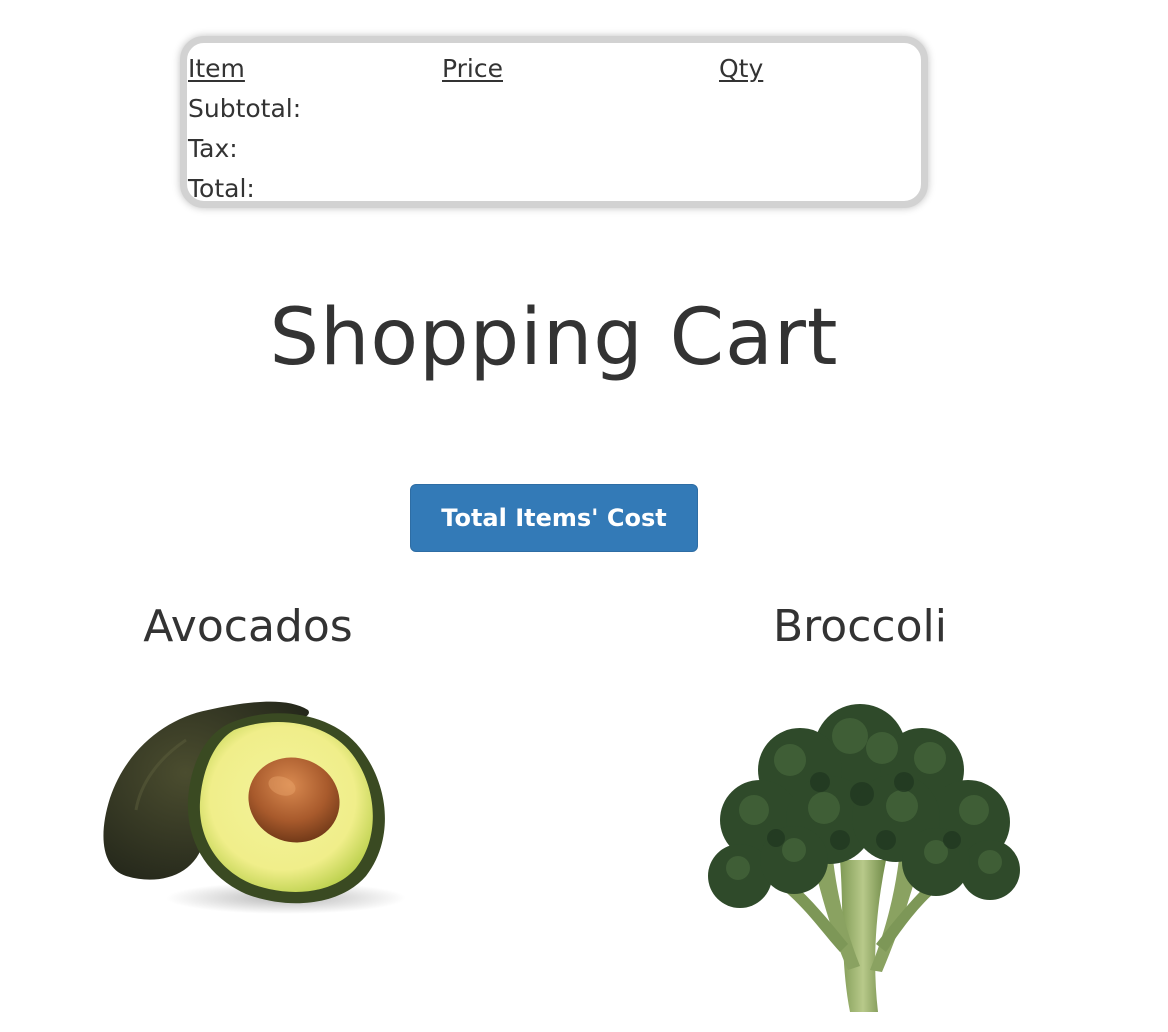 The image size is (1168, 1032). I want to click on price-column-header: Price, so click(472, 68).